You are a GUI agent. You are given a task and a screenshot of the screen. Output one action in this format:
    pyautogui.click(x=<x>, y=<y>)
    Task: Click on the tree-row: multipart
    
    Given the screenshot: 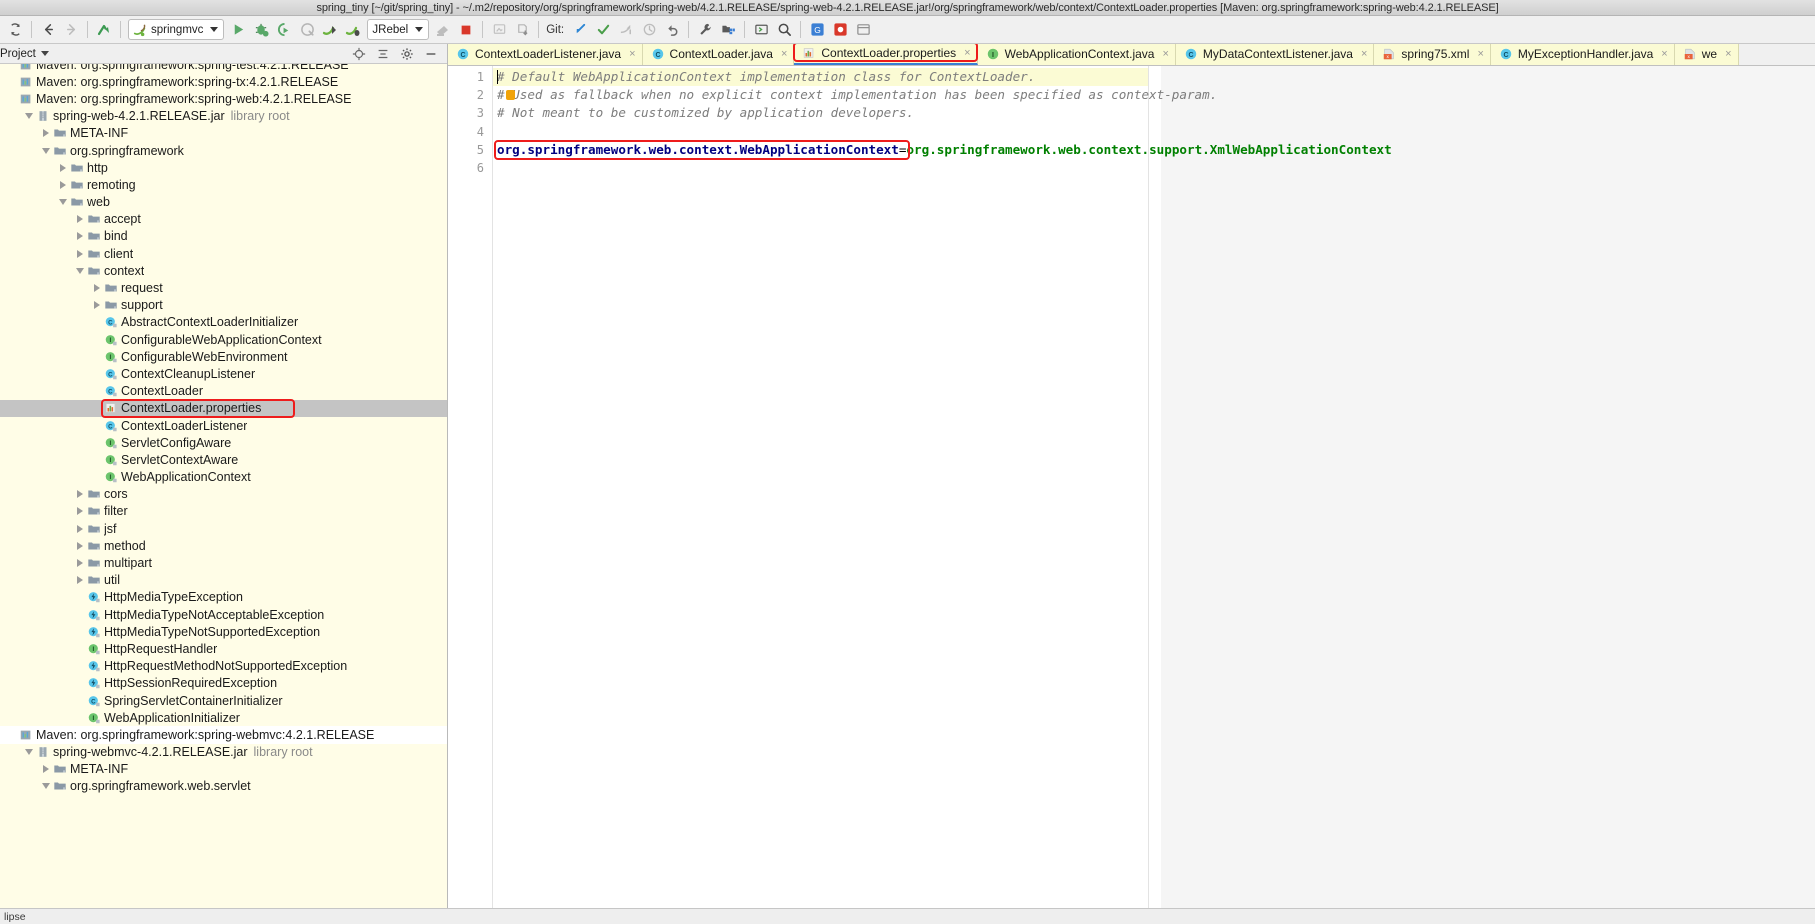 What is the action you would take?
    pyautogui.click(x=223, y=562)
    